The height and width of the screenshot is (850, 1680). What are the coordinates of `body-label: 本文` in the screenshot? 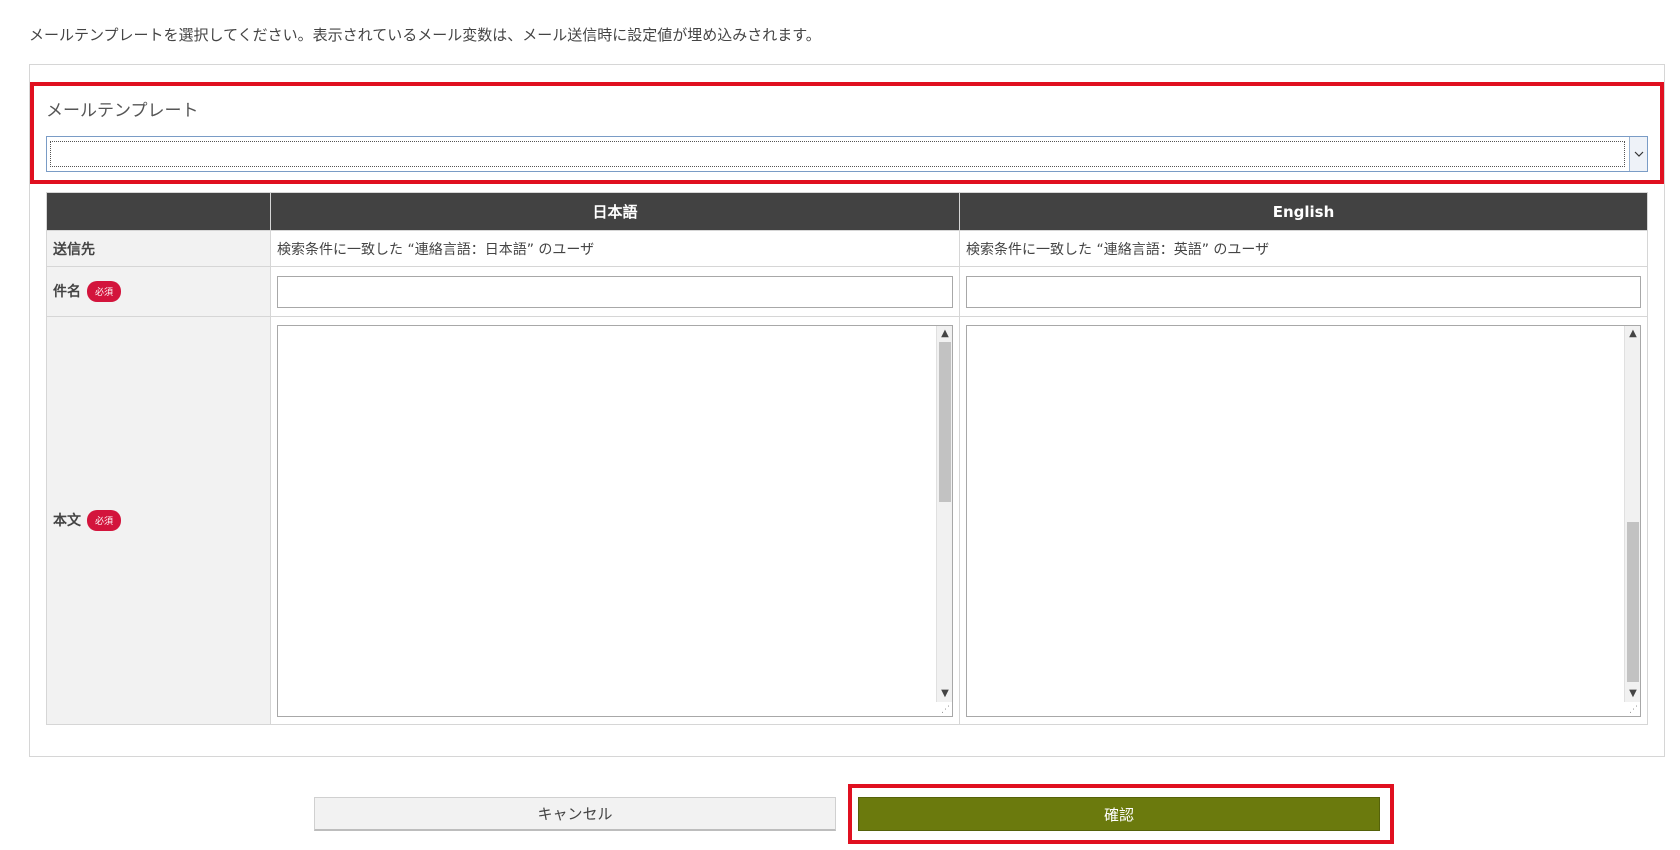 It's located at (67, 520).